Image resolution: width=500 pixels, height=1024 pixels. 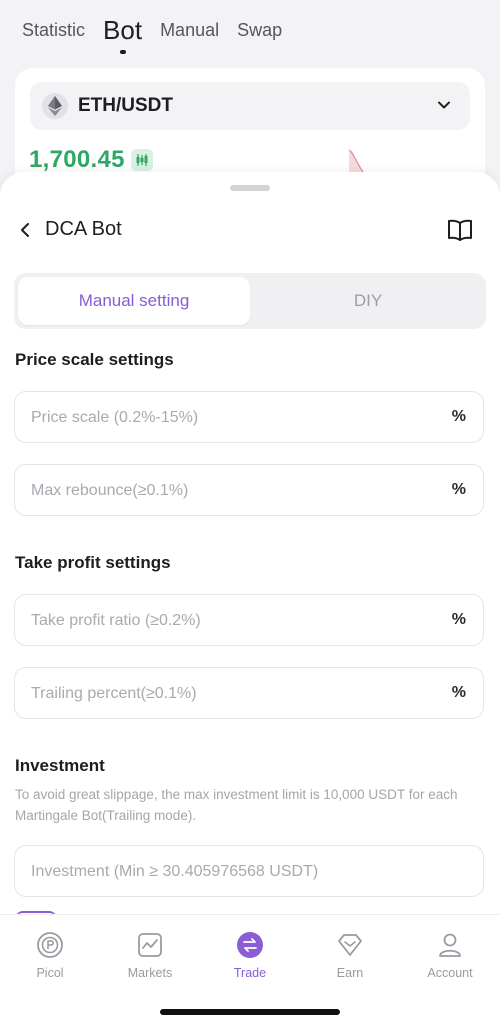 I want to click on pair-selector: ETH/USDT, so click(x=250, y=106).